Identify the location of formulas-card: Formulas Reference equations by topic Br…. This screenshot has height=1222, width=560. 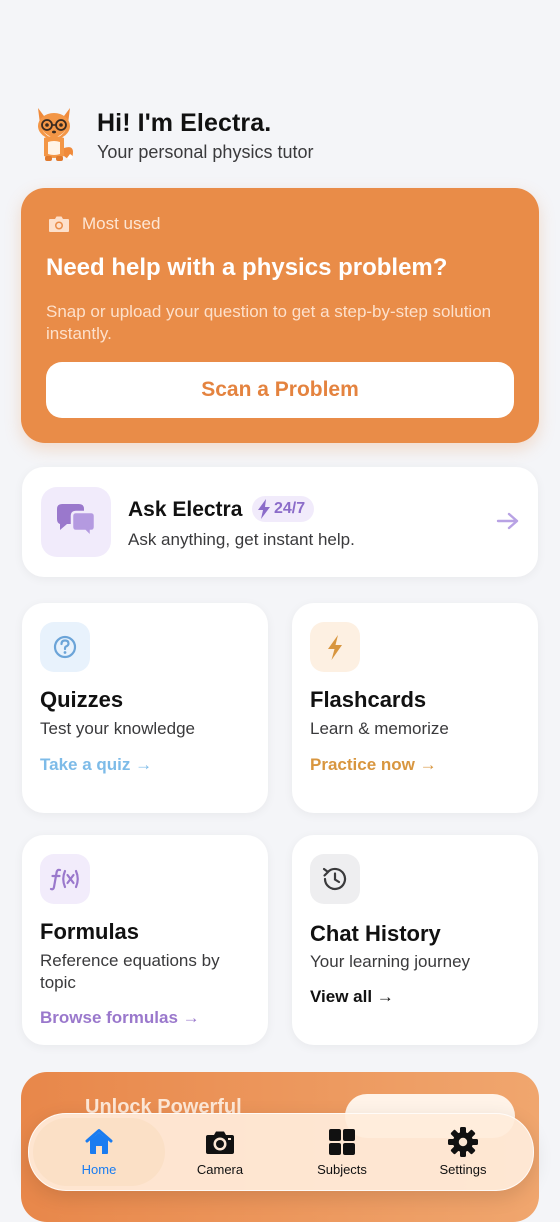
(145, 940).